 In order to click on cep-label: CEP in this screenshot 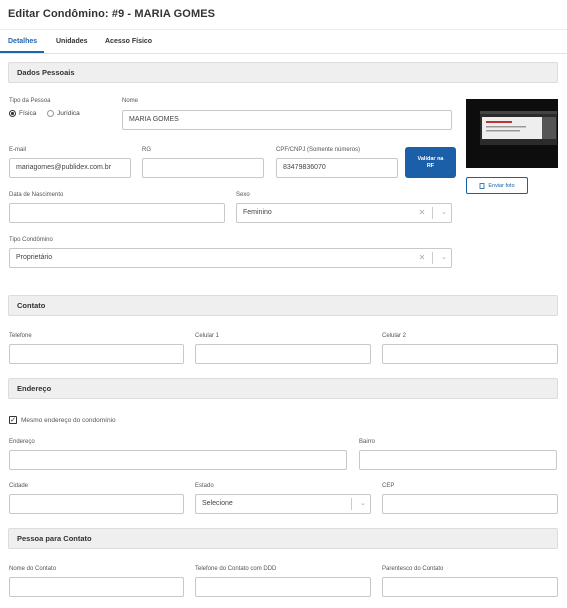, I will do `click(388, 486)`.